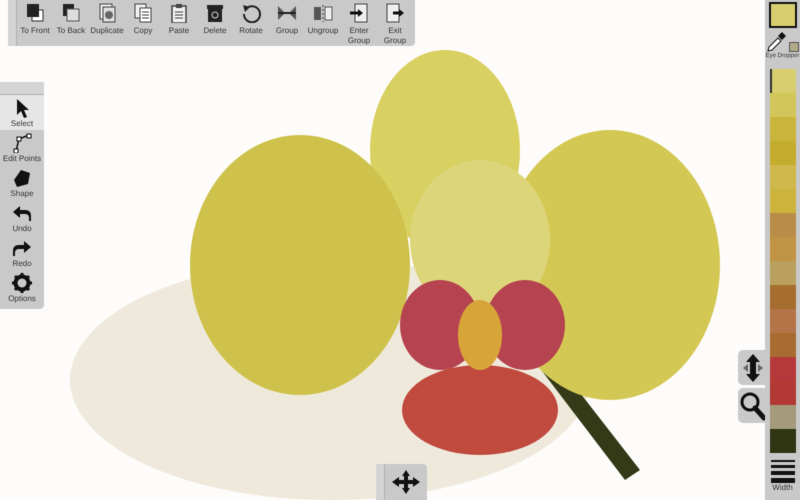  I want to click on toolbar-button: Duplicate, so click(107, 23).